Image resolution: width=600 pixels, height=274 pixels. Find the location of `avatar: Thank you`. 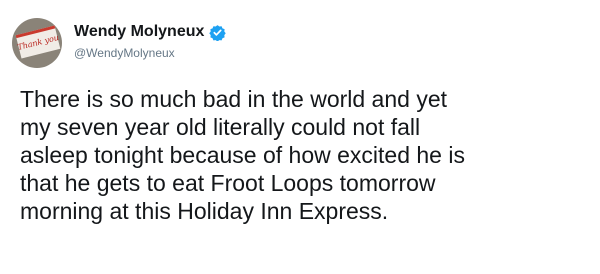

avatar: Thank you is located at coordinates (37, 43).